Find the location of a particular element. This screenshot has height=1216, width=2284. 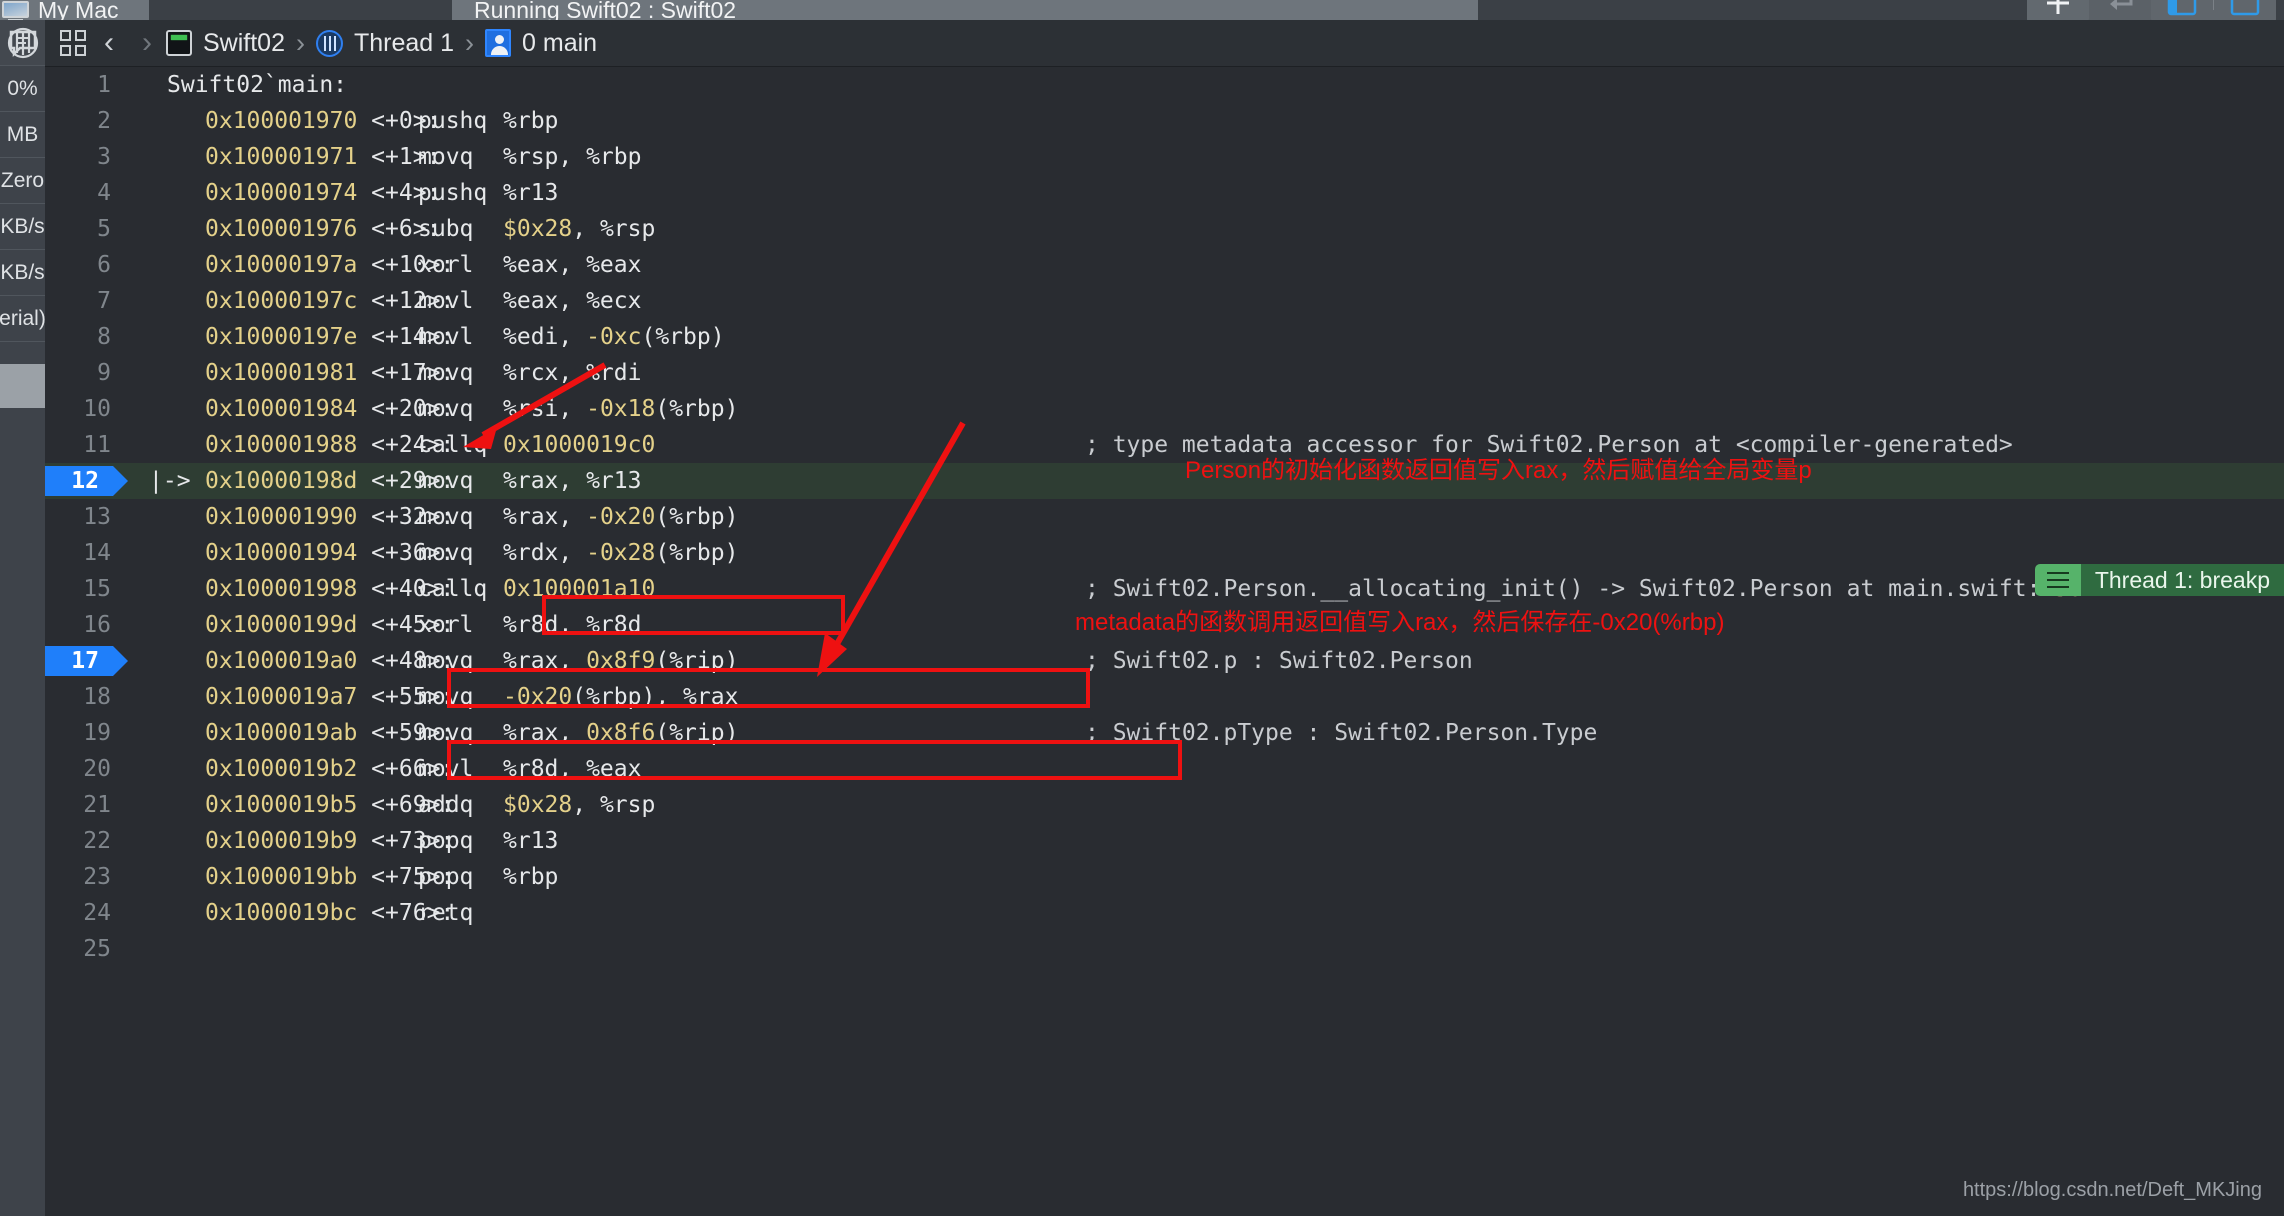

breadcrumb-thread-label: Thread 1 is located at coordinates (404, 42).